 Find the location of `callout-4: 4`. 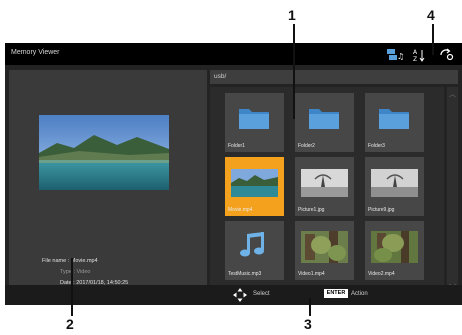

callout-4: 4 is located at coordinates (431, 15).